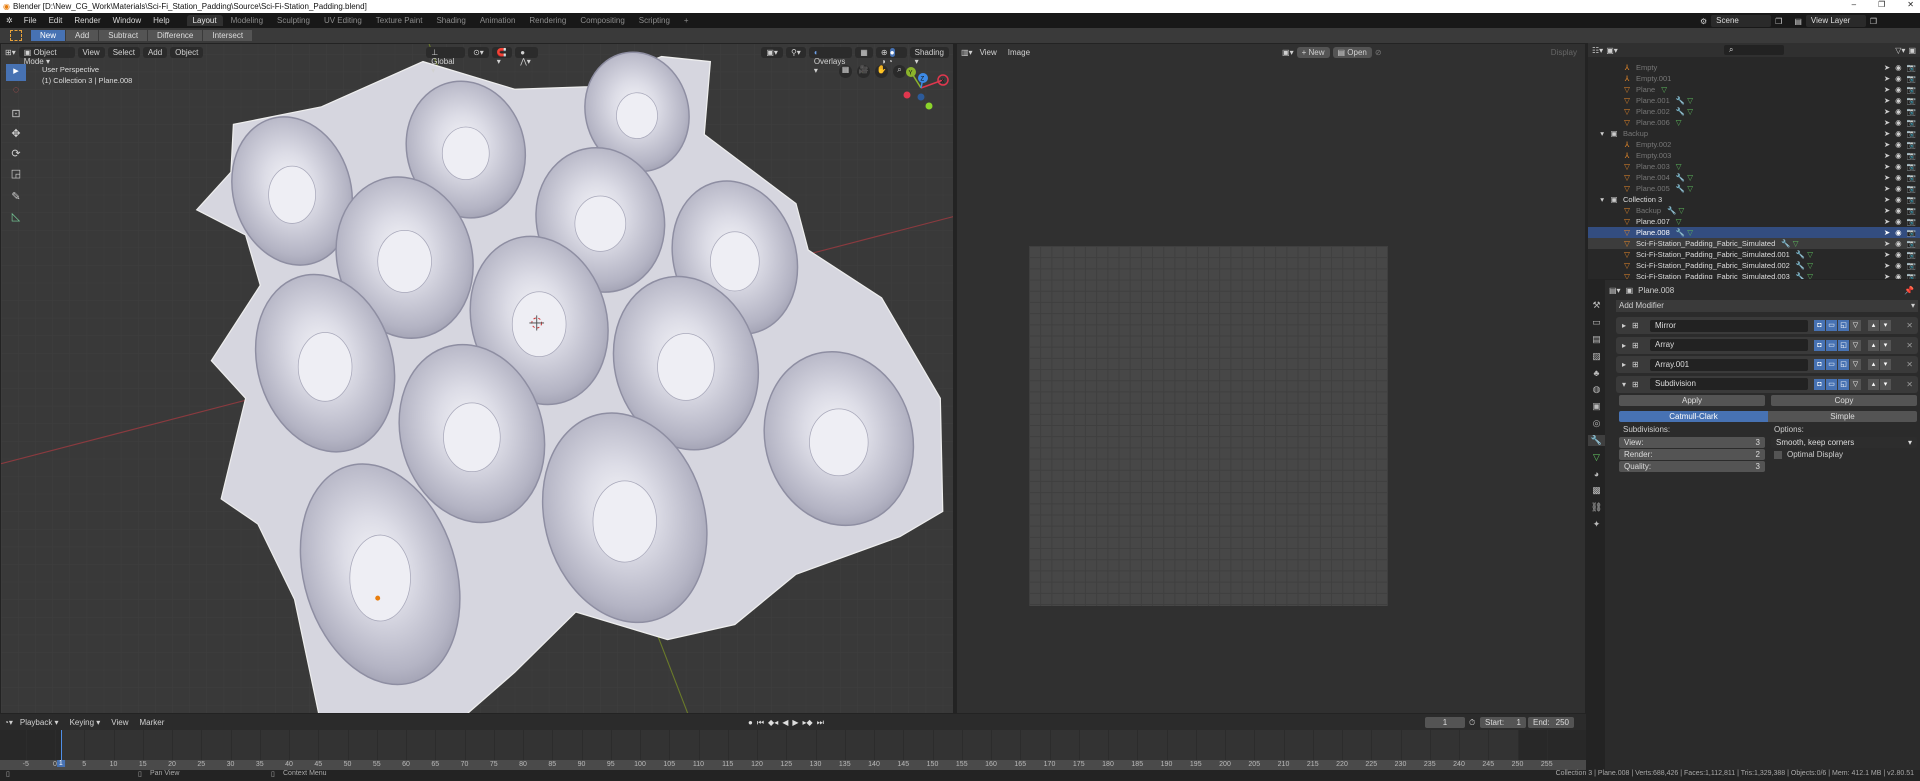 The image size is (1920, 781). Describe the element at coordinates (1741, 21) in the screenshot. I see `scene-selector: Scene` at that location.